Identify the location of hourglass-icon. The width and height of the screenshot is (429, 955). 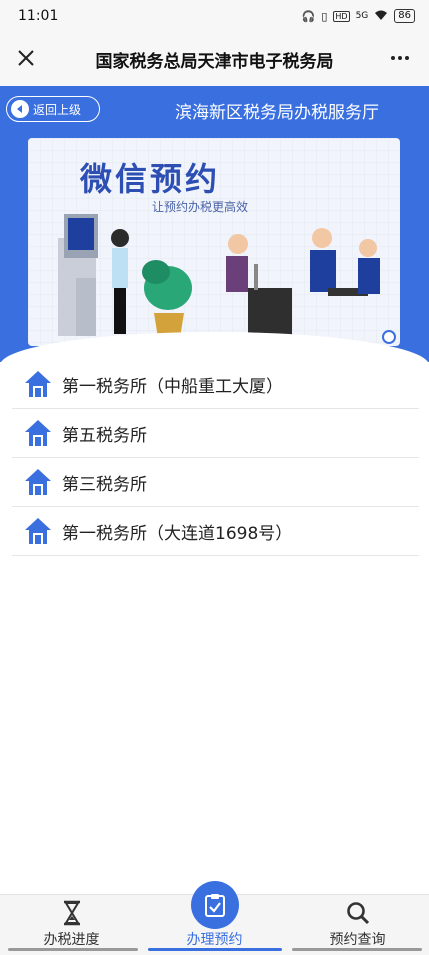
(72, 913).